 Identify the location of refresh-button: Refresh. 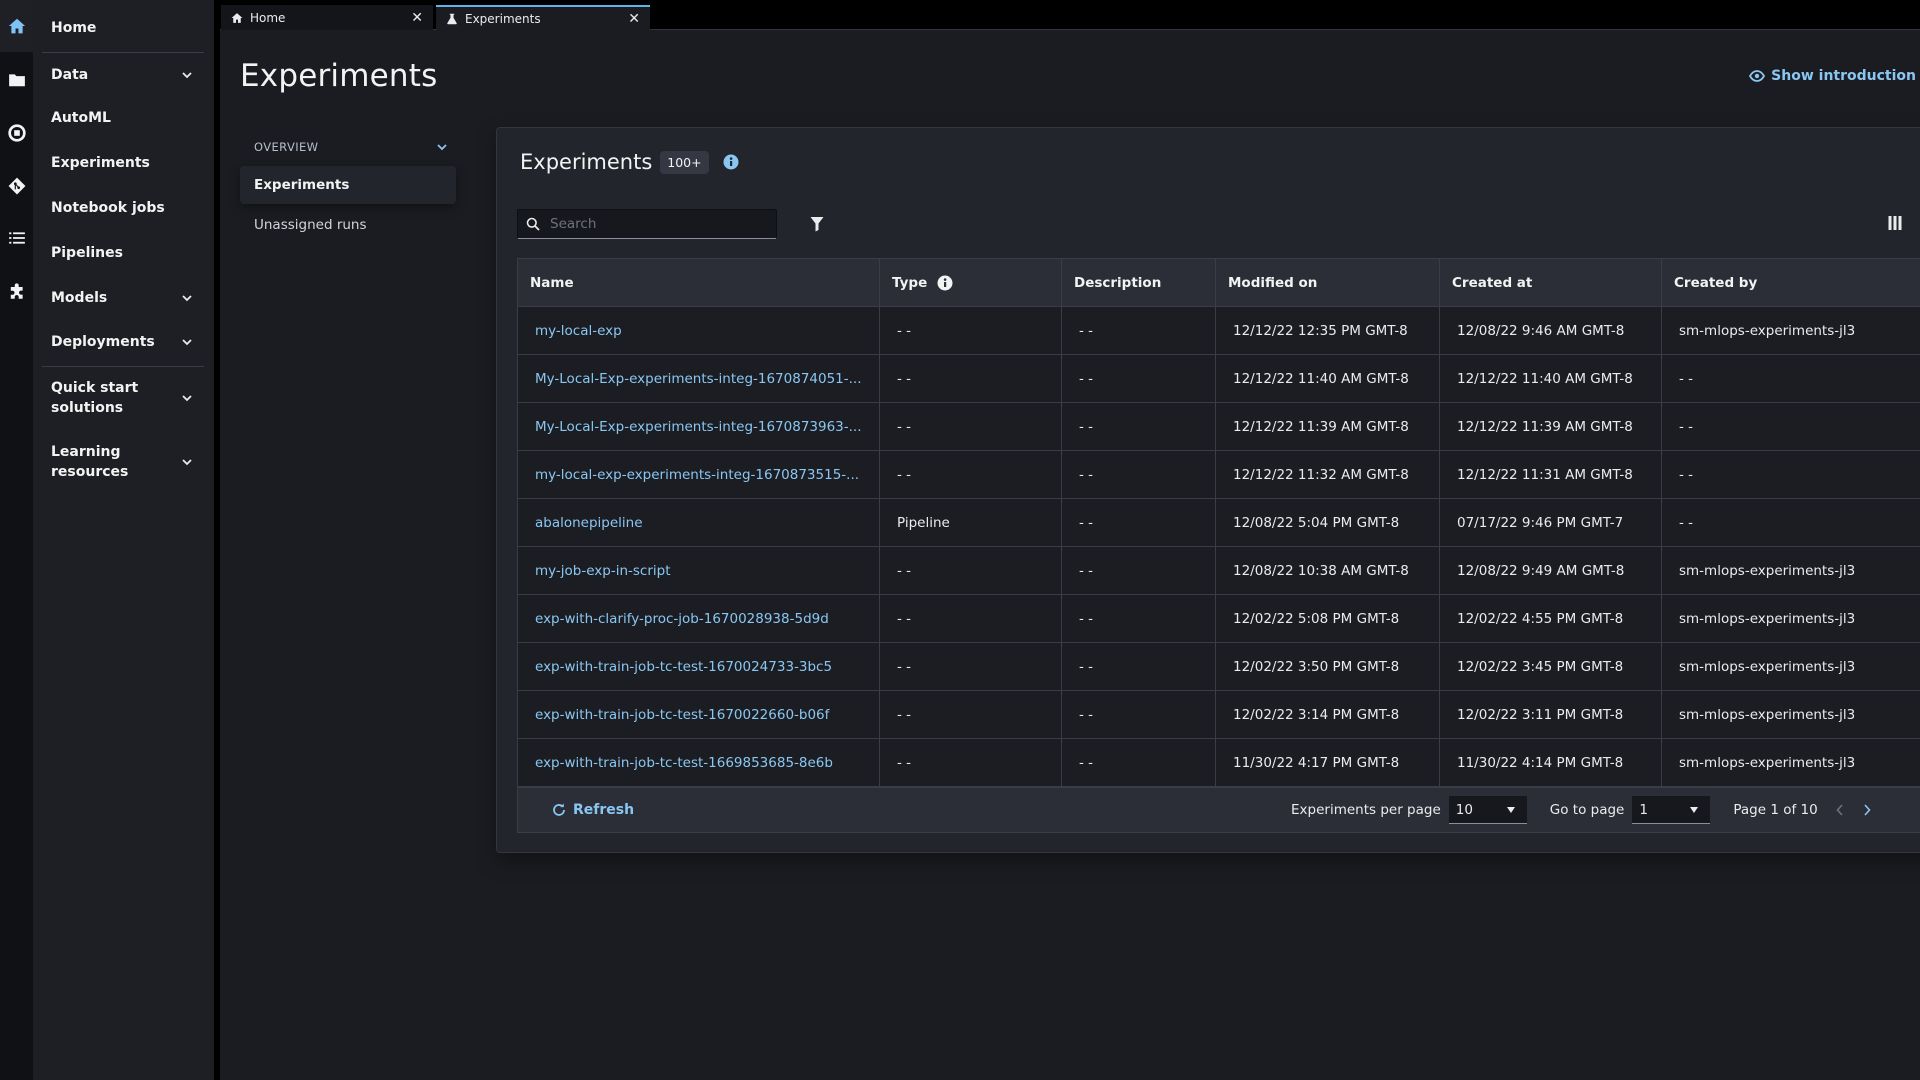
(592, 810).